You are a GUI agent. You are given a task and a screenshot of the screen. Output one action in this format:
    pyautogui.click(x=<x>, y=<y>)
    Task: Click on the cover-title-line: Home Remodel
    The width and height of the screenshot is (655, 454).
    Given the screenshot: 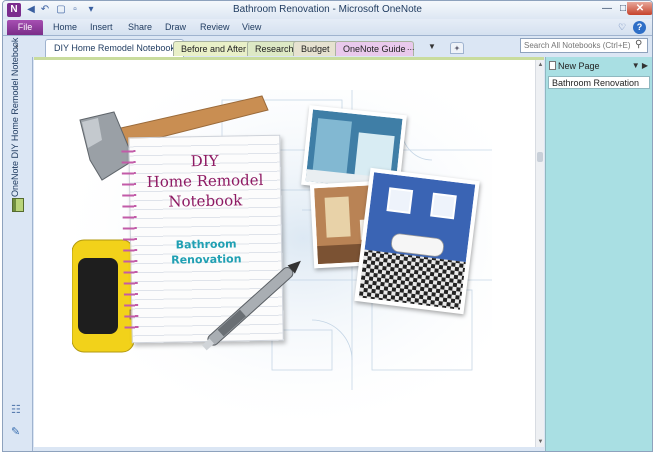 What is the action you would take?
    pyautogui.click(x=205, y=181)
    